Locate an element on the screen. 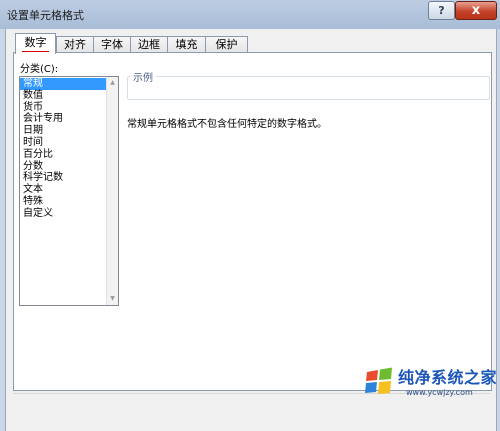 Image resolution: width=500 pixels, height=431 pixels. sample-legend: 示例 is located at coordinates (143, 76).